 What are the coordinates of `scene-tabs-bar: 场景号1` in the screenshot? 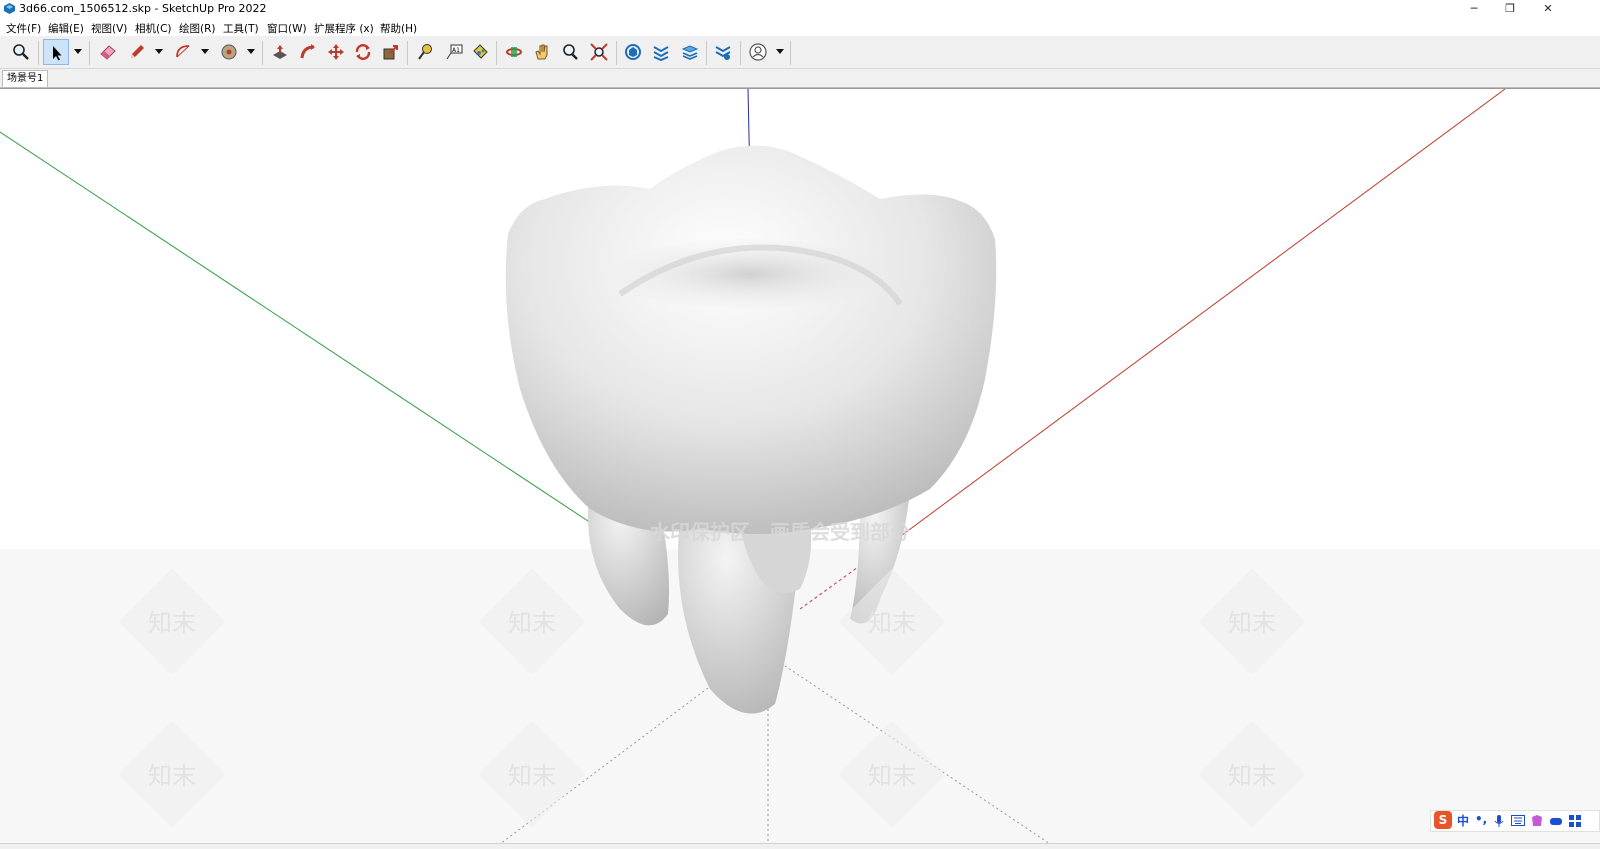 It's located at (800, 78).